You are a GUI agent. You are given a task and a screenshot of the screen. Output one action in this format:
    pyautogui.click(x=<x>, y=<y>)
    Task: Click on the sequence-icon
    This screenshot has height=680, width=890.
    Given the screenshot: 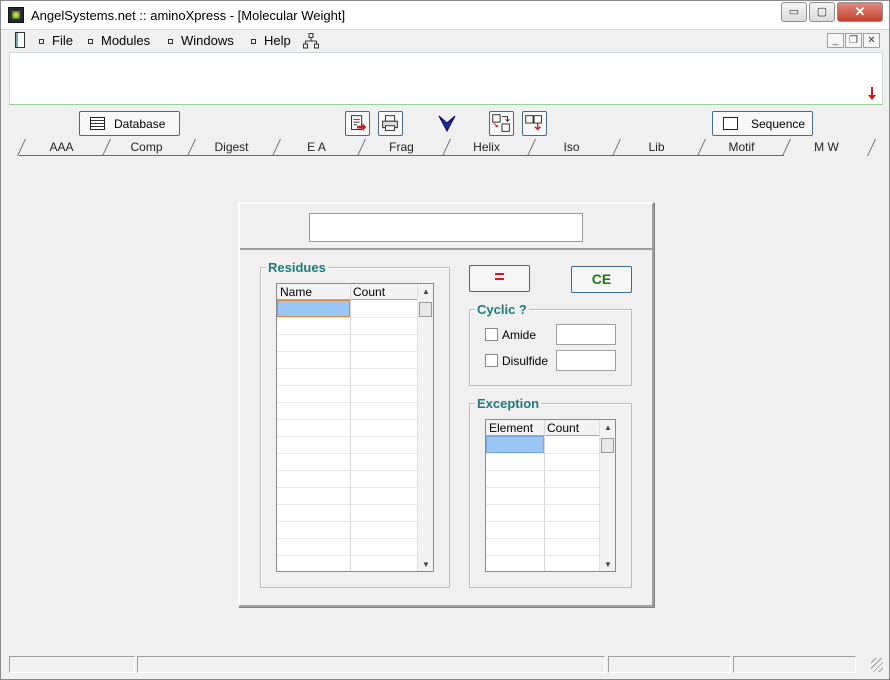 What is the action you would take?
    pyautogui.click(x=730, y=123)
    